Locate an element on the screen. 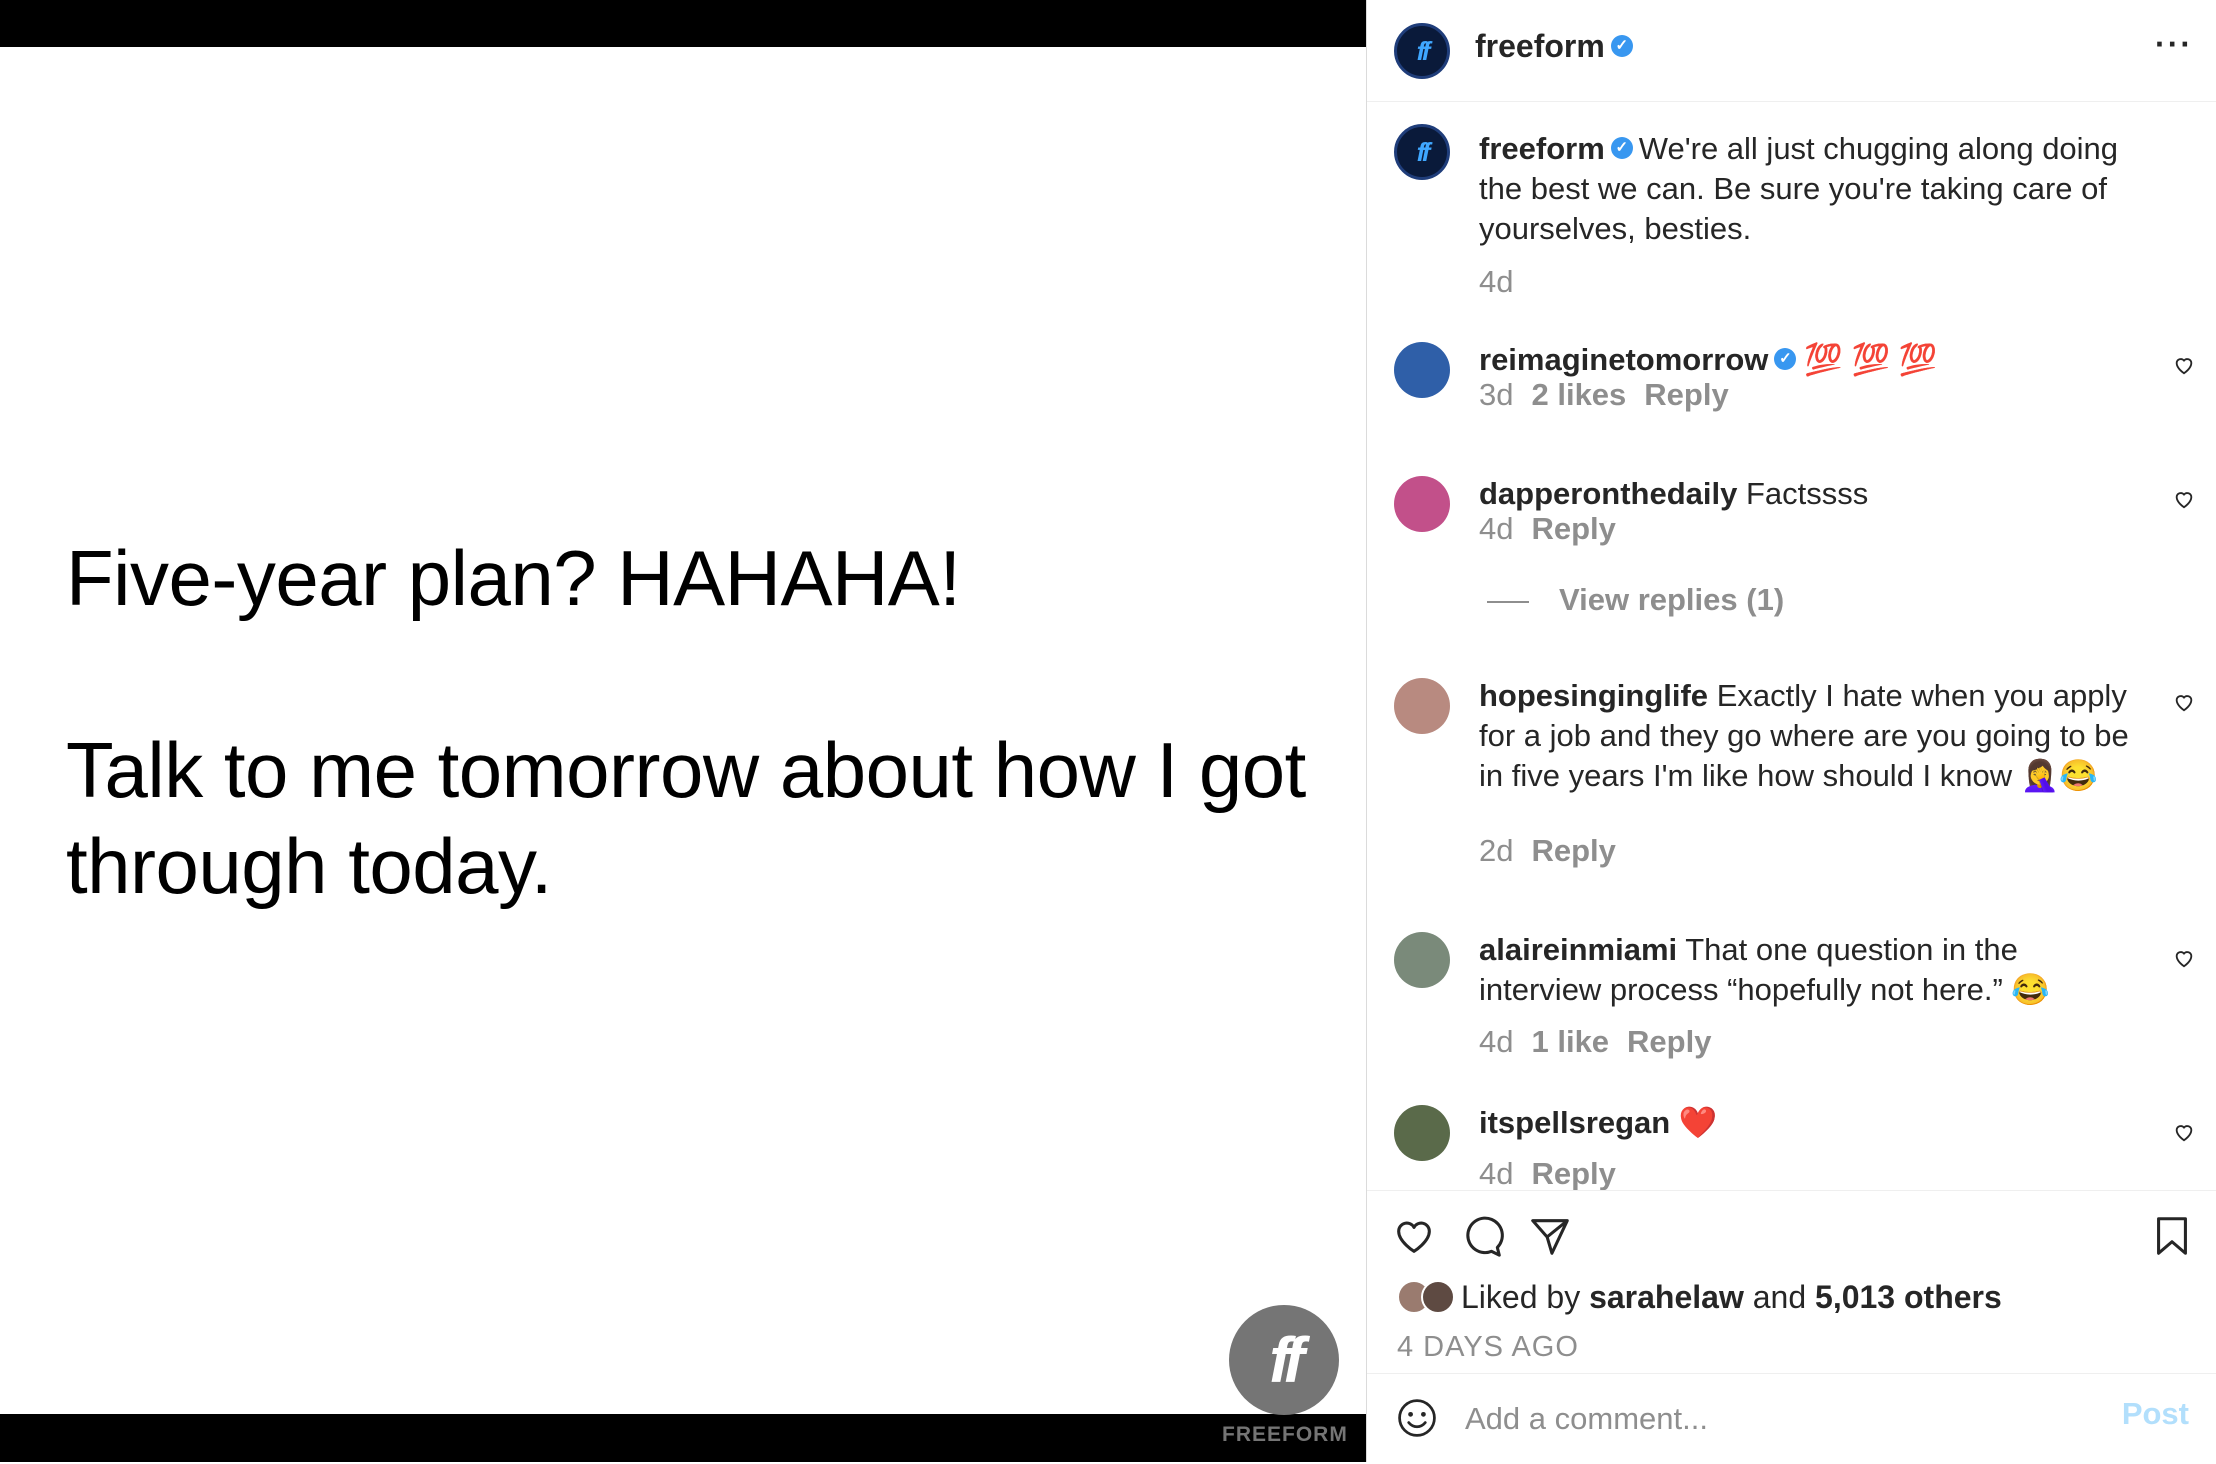 Image resolution: width=2216 pixels, height=1464 pixels. likes-others: 5,013 others is located at coordinates (1908, 1297).